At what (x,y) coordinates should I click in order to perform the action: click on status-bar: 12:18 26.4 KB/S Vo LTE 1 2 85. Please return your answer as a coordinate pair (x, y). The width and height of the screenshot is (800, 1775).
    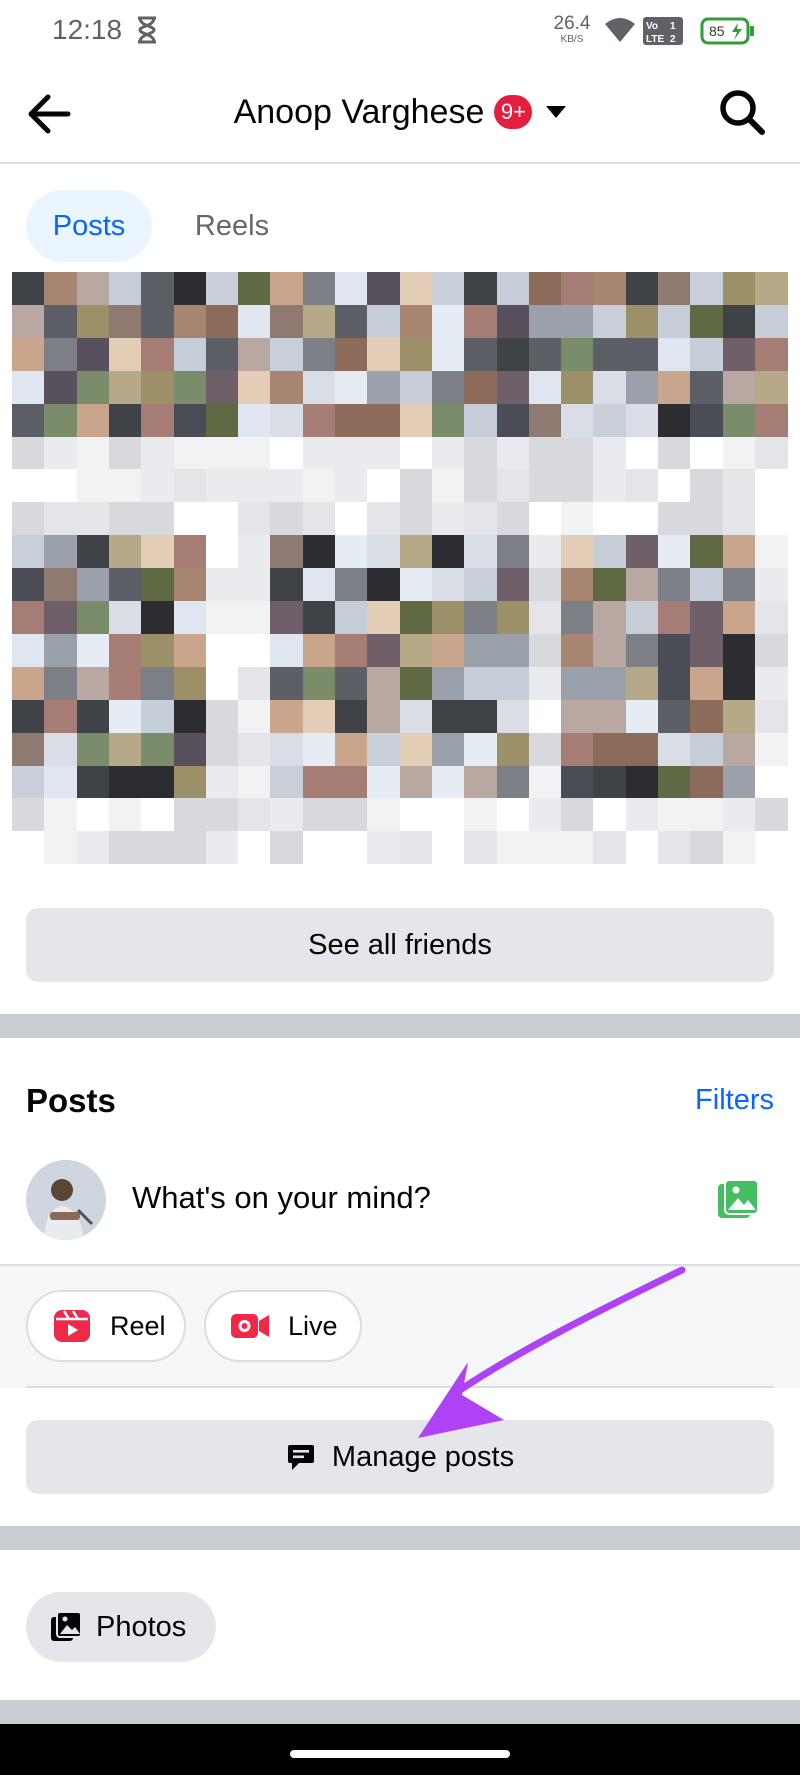
    Looking at the image, I should click on (400, 31).